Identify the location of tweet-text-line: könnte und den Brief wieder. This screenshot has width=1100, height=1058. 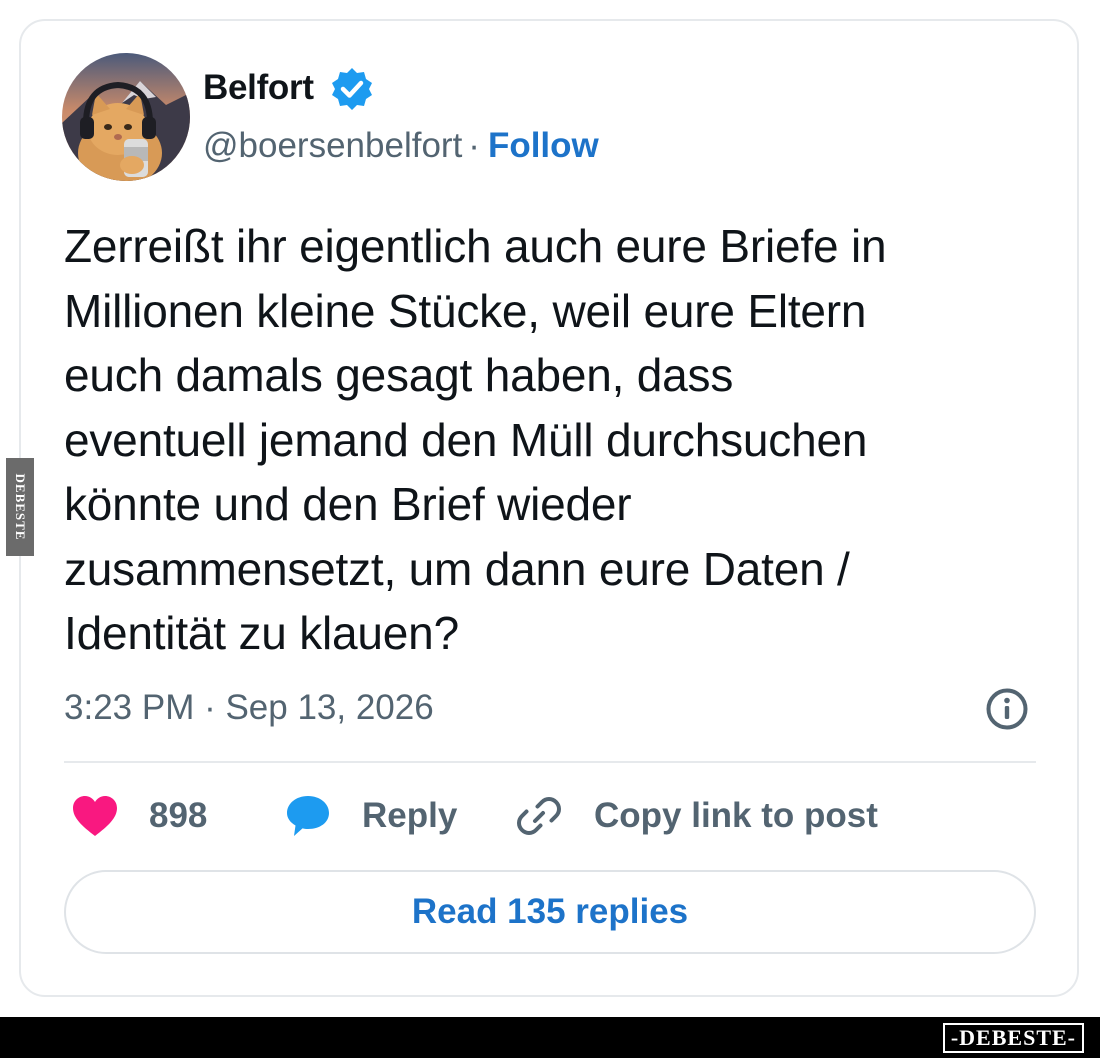
(348, 504).